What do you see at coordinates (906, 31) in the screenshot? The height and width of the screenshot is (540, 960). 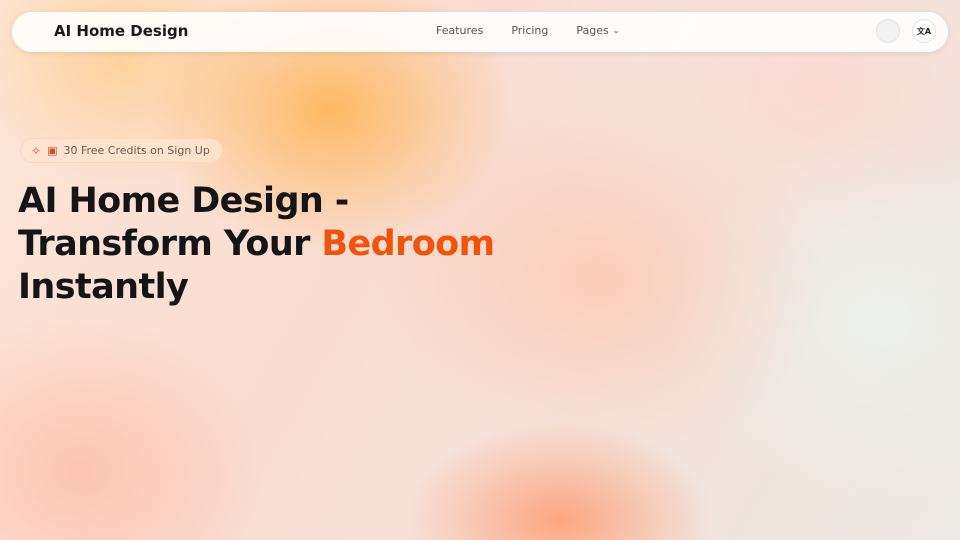 I see `nav-actions: 文A` at bounding box center [906, 31].